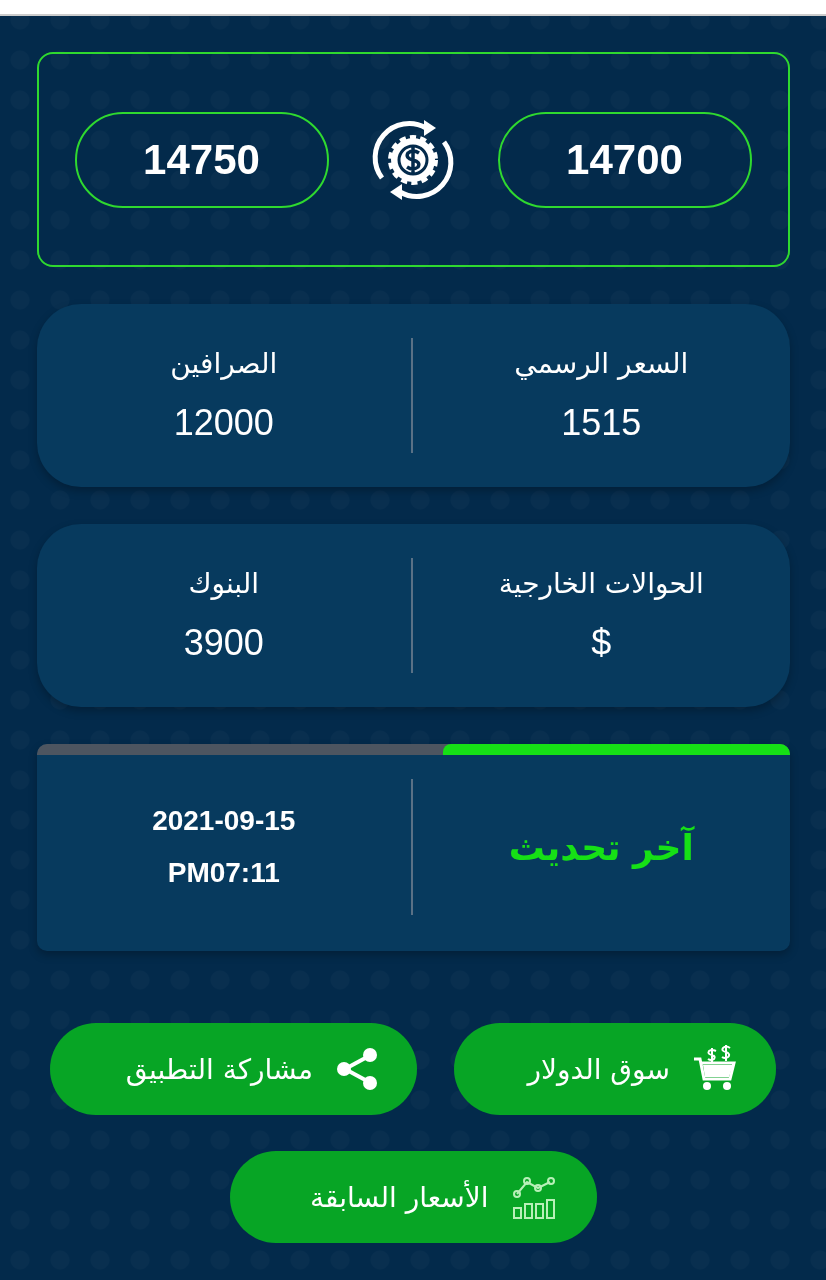 This screenshot has width=826, height=1280. Describe the element at coordinates (223, 423) in the screenshot. I see `rate-value: 12000` at that location.